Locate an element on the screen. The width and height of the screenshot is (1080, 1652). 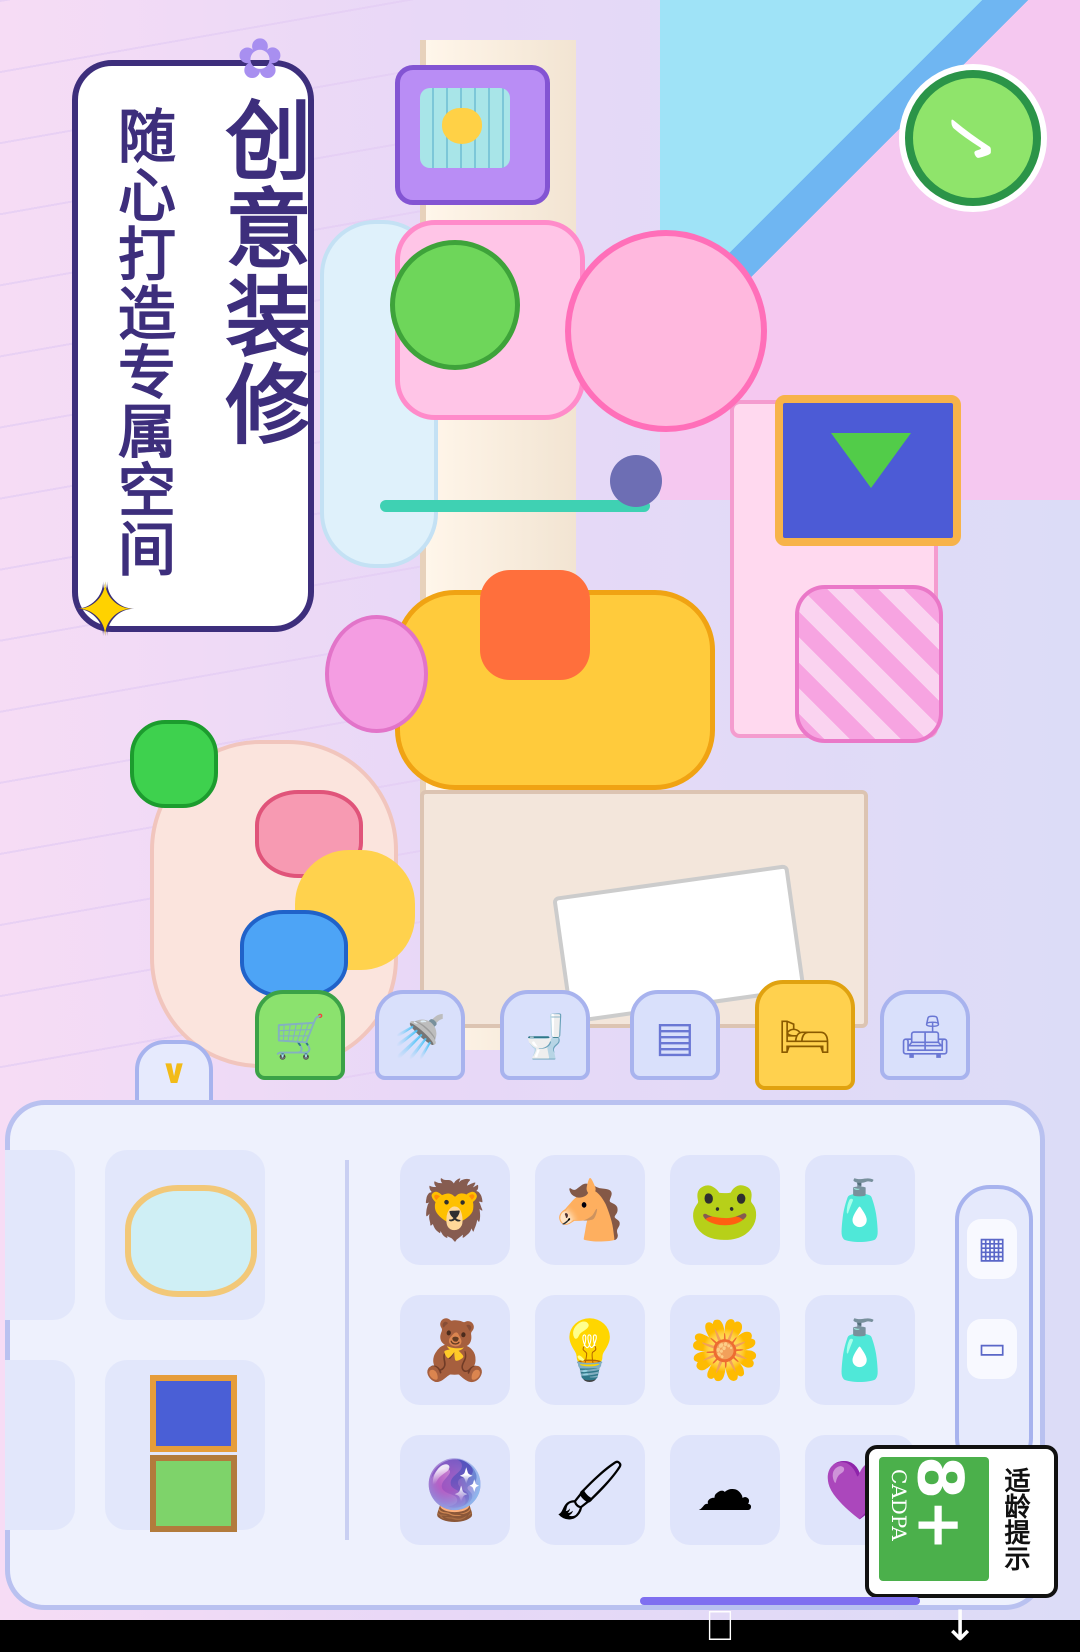
tab-living-room: 🛋 is located at coordinates (925, 1035).